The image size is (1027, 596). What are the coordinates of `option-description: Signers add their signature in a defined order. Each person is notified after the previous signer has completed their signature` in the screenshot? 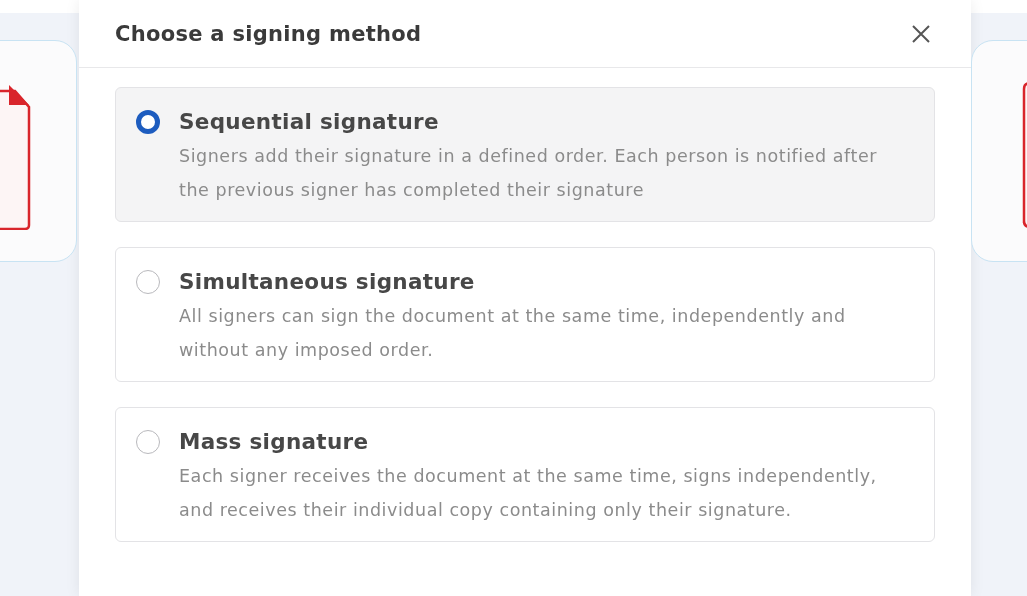 It's located at (528, 173).